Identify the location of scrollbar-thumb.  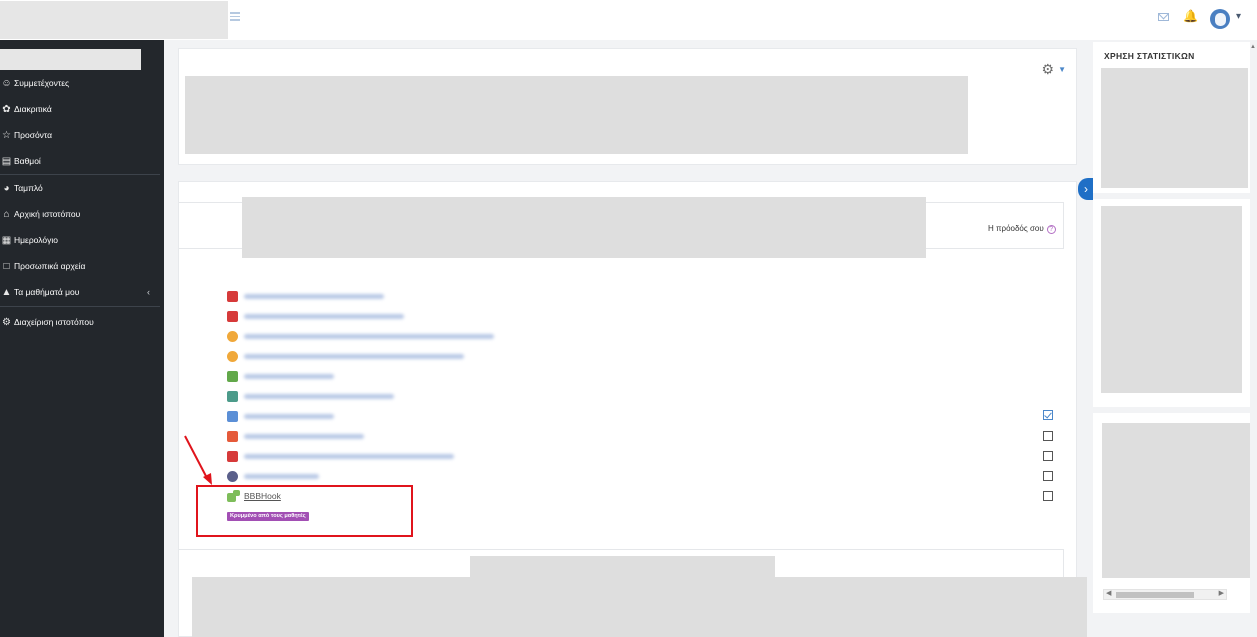
(1155, 595).